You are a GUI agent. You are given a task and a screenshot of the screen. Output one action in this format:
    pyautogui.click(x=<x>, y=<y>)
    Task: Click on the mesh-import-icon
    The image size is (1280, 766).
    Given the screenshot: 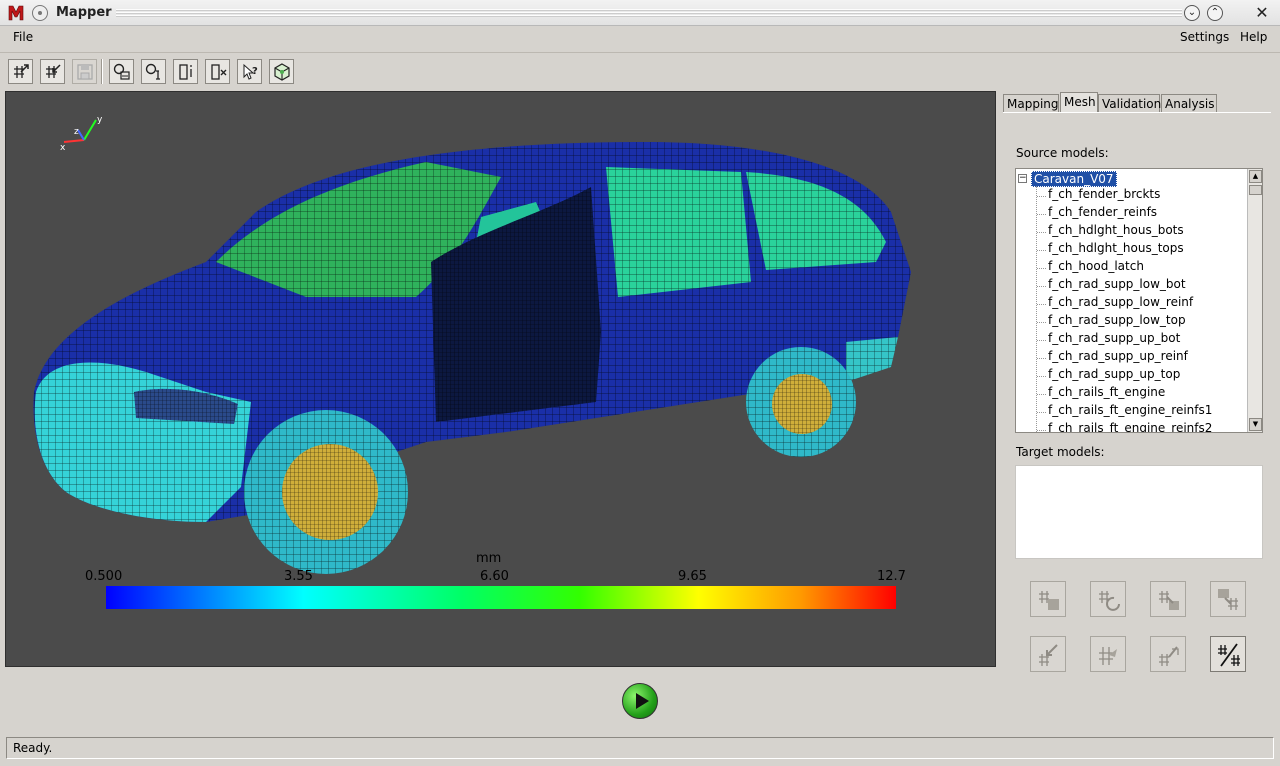 What is the action you would take?
    pyautogui.click(x=21, y=71)
    